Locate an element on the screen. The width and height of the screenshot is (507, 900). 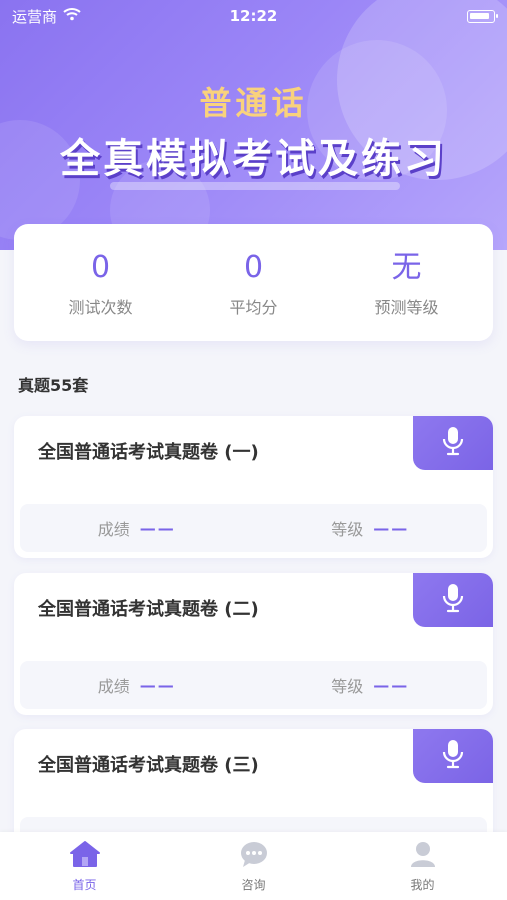
home-icon is located at coordinates (85, 856).